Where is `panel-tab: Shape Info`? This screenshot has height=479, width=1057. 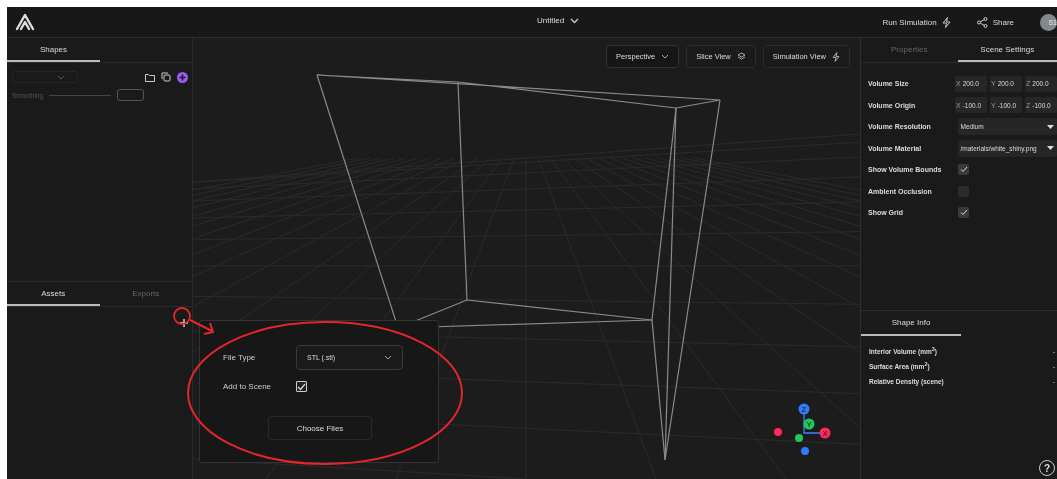
panel-tab: Shape Info is located at coordinates (911, 323).